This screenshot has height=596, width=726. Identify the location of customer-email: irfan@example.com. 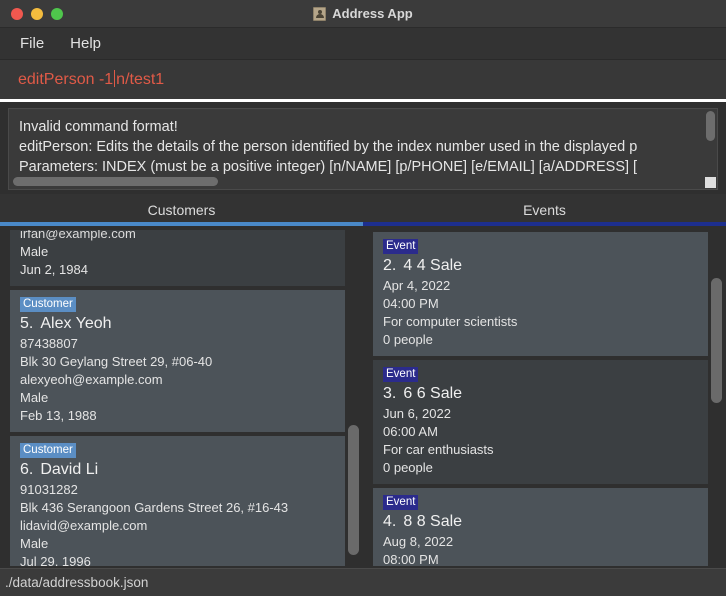
(78, 235).